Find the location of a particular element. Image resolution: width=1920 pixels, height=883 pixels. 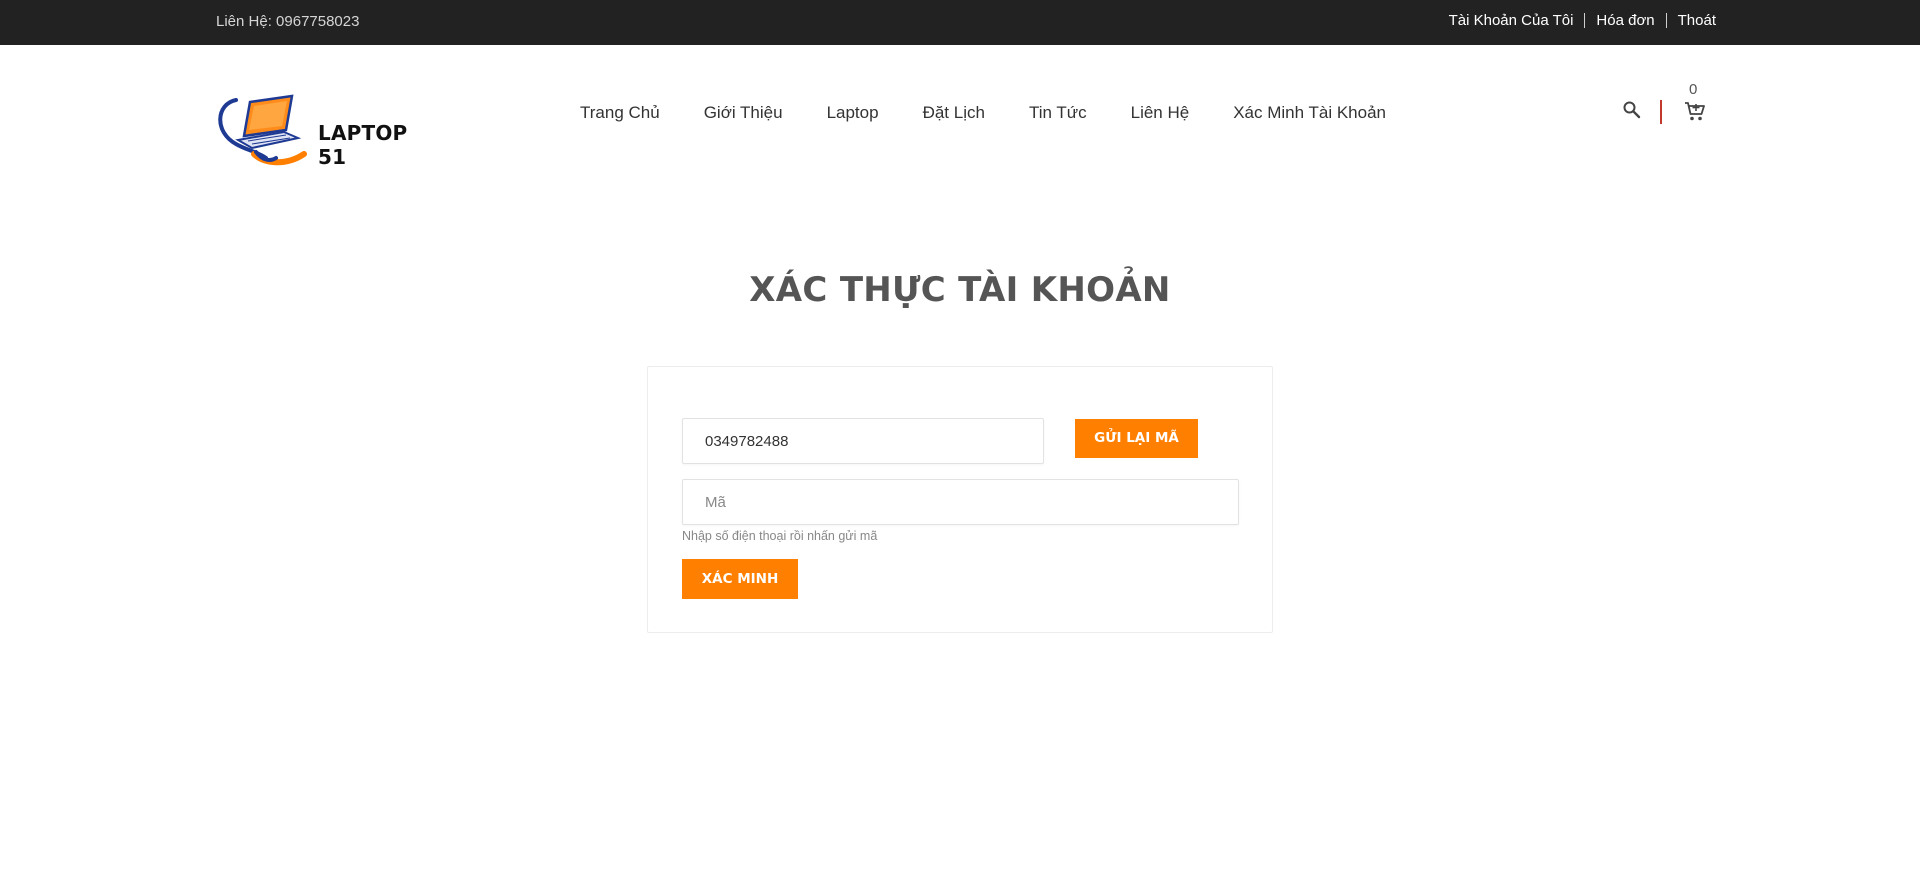

search-icon is located at coordinates (1632, 110).